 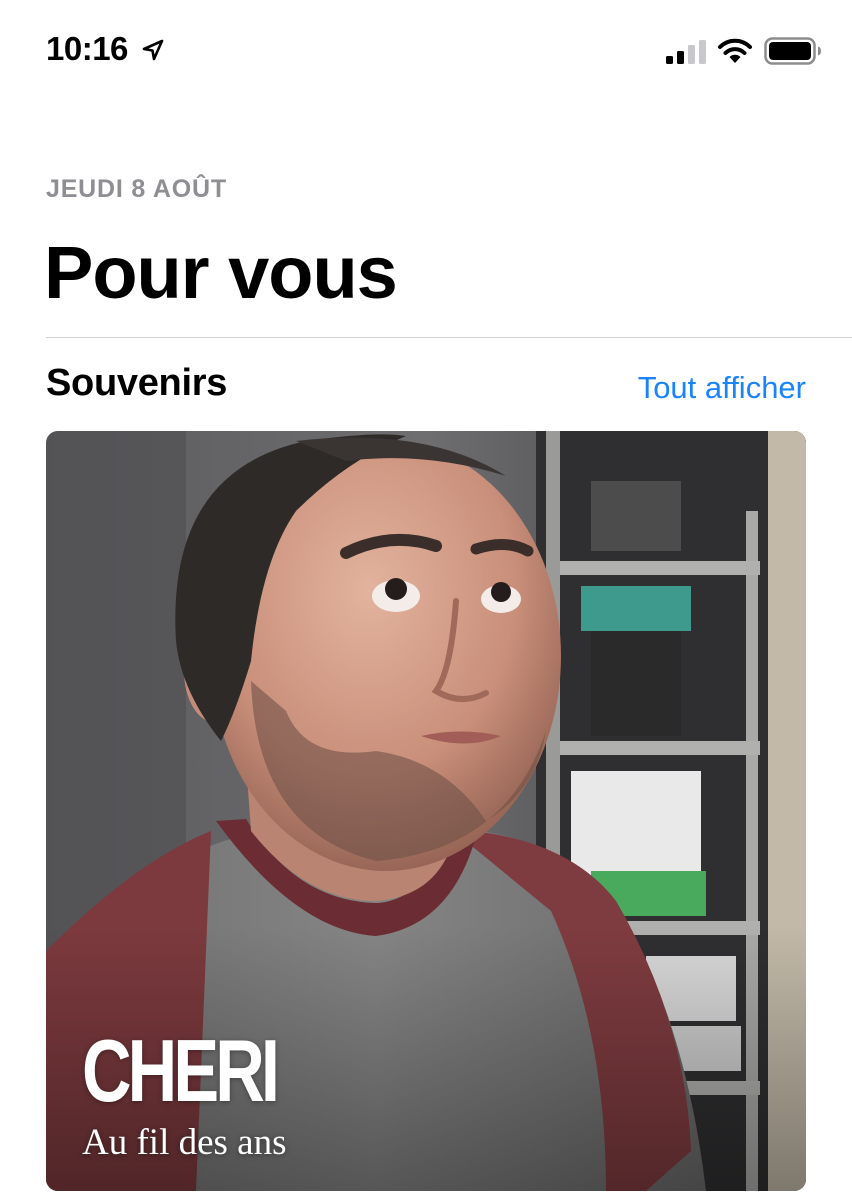 I want to click on cellular-signal-icon, so click(x=686, y=52).